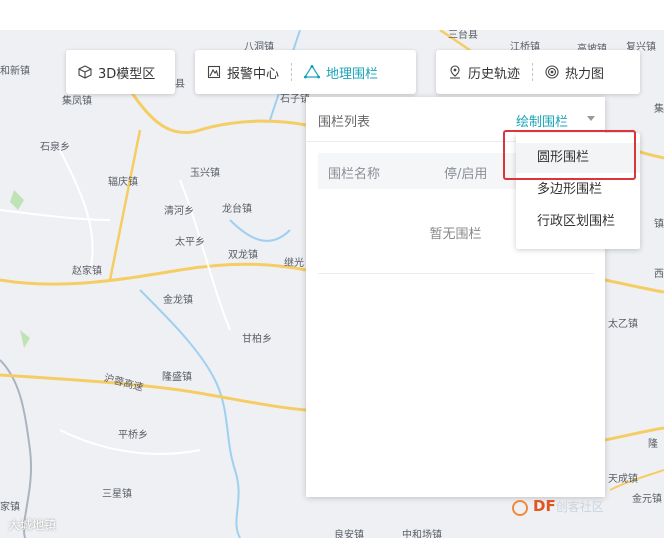 The height and width of the screenshot is (538, 664). What do you see at coordinates (117, 494) in the screenshot?
I see `map-label: 三星镇` at bounding box center [117, 494].